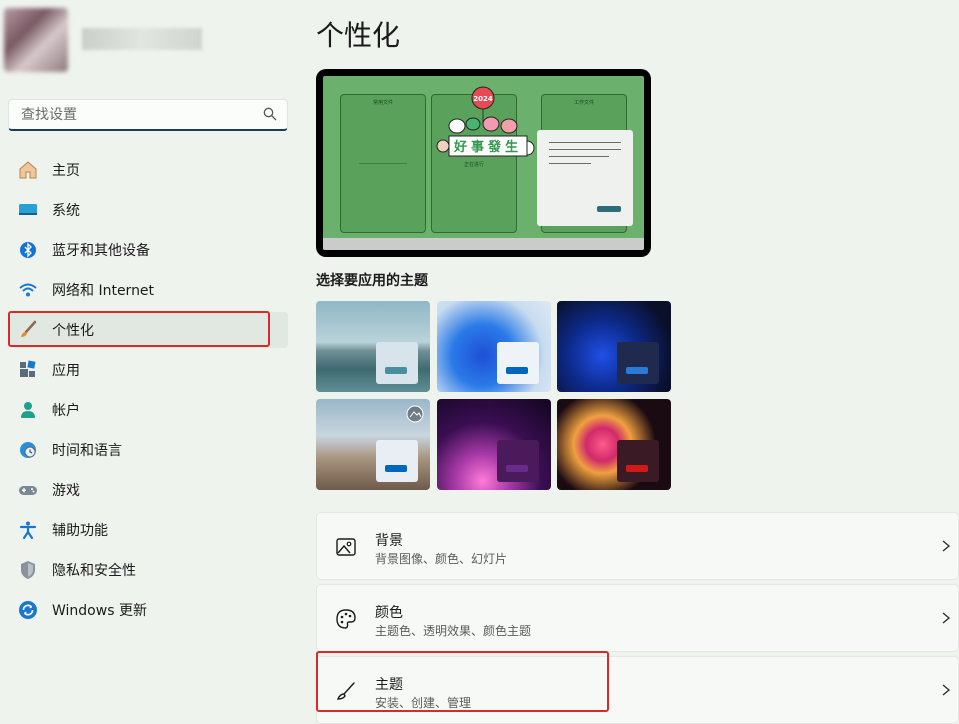  Describe the element at coordinates (148, 370) in the screenshot. I see `sidebar-item-apps: 应用` at that location.